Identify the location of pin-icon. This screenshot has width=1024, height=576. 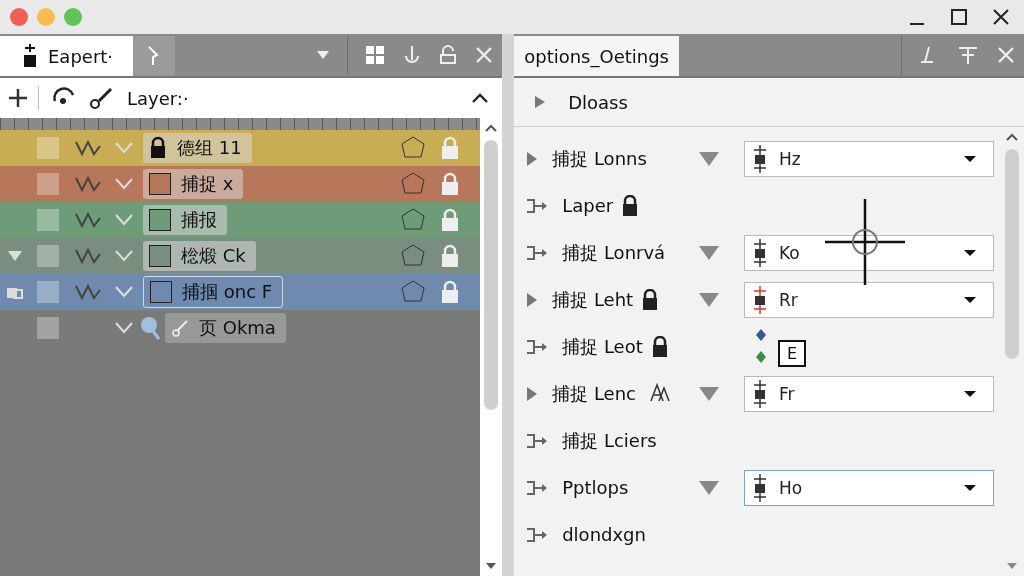
(968, 55).